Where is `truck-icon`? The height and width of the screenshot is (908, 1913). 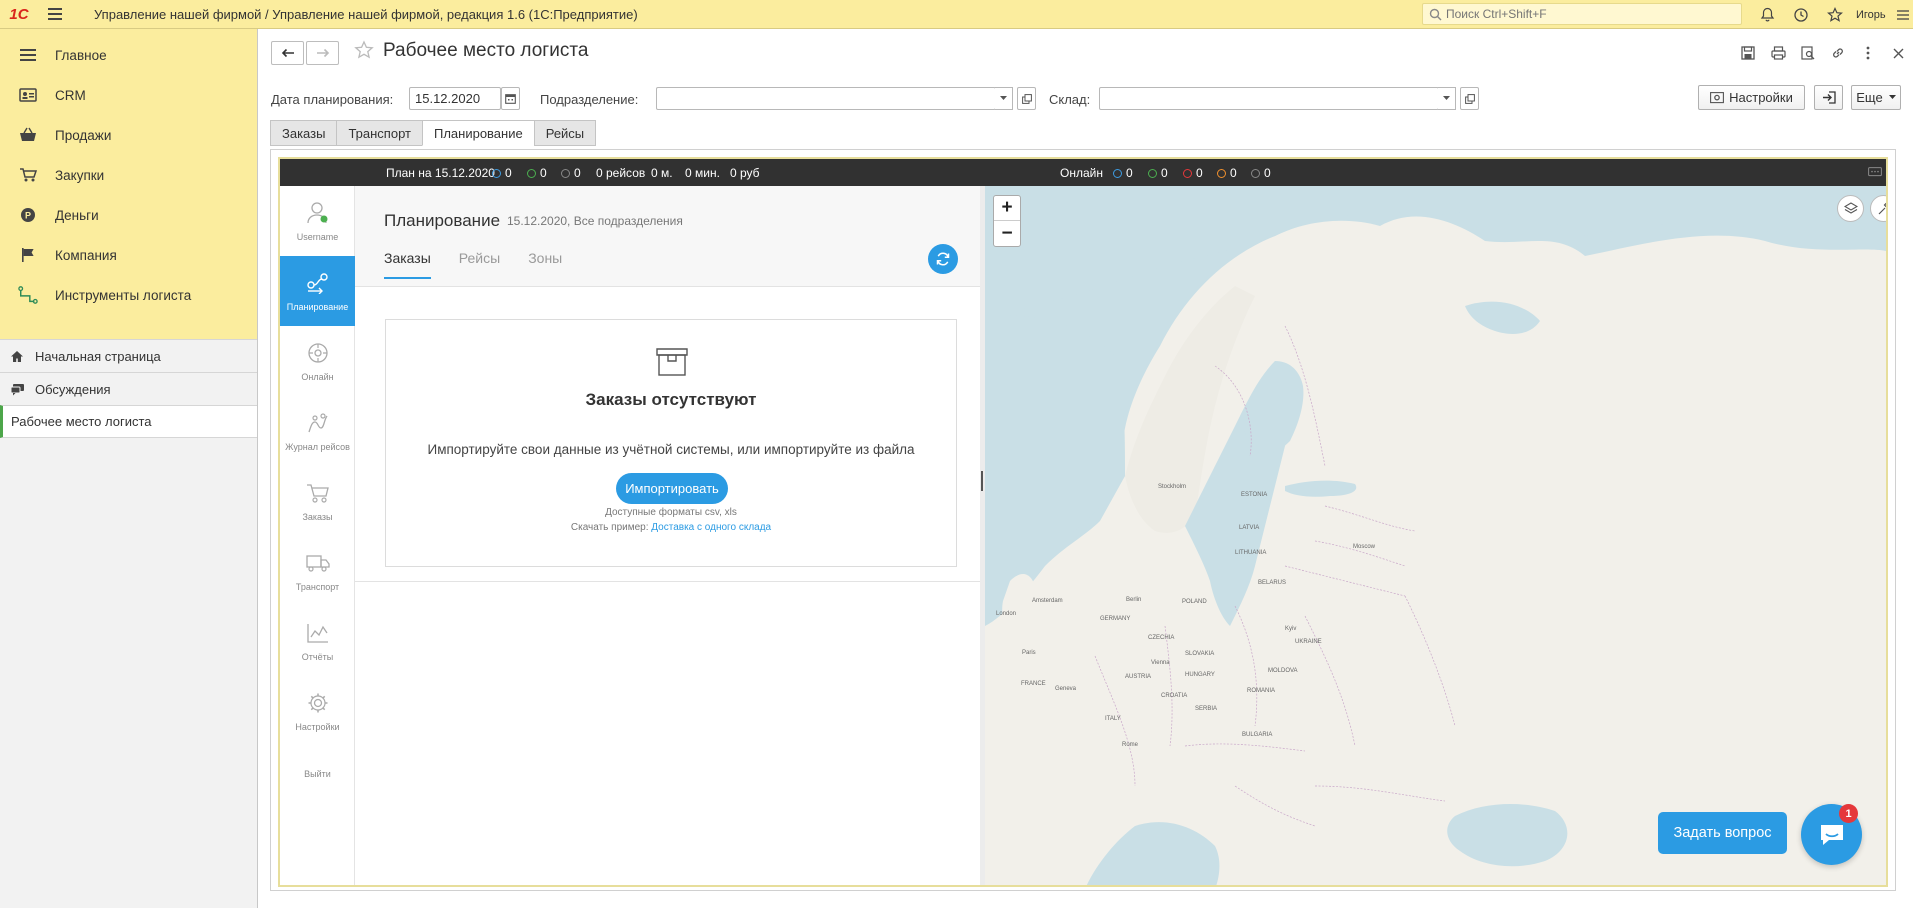 truck-icon is located at coordinates (318, 563).